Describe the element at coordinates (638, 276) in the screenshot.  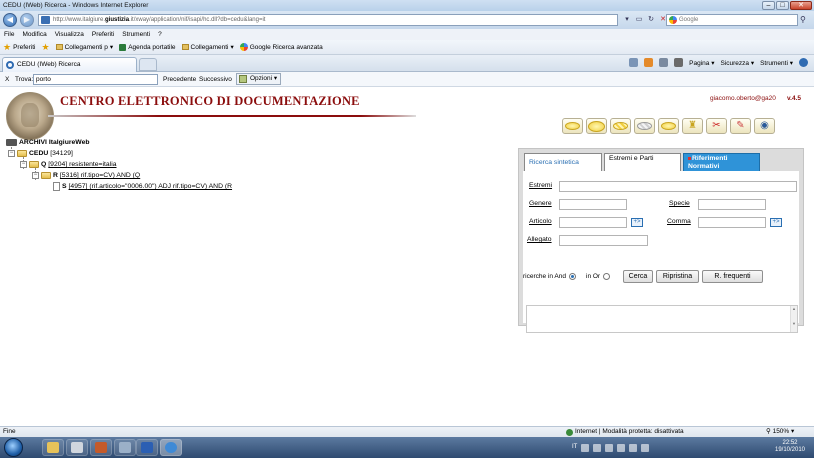
I see `cerca-button: Cerca` at that location.